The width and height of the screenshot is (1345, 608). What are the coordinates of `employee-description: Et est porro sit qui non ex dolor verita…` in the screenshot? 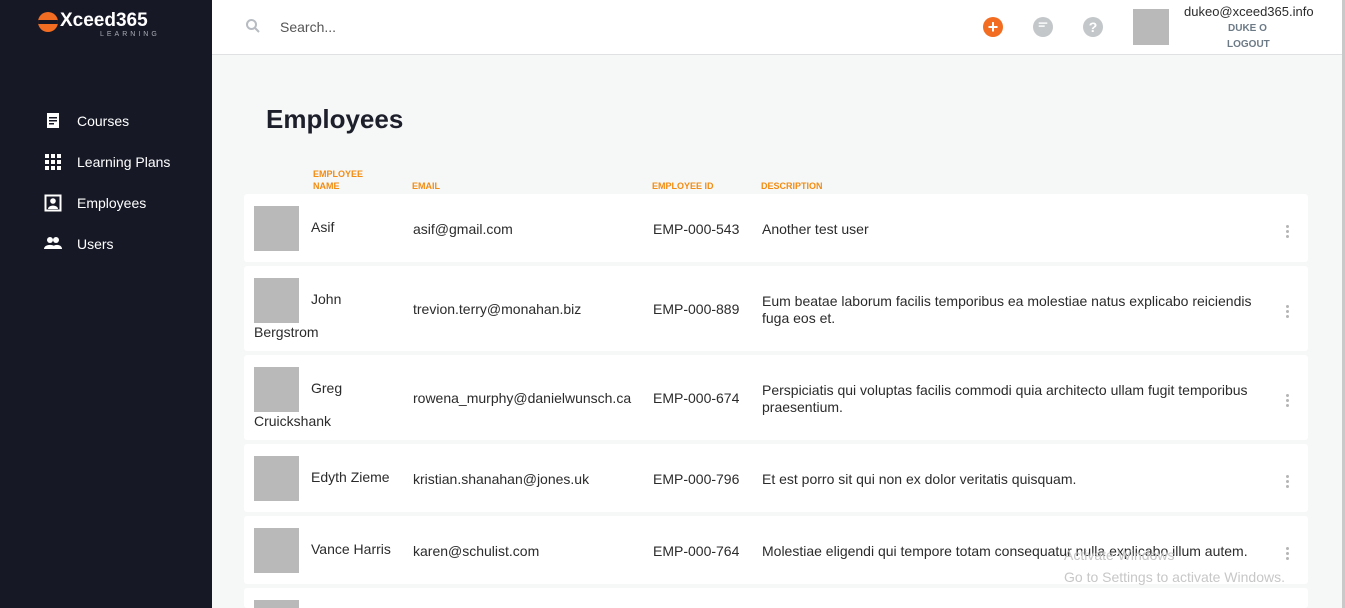 It's located at (919, 479).